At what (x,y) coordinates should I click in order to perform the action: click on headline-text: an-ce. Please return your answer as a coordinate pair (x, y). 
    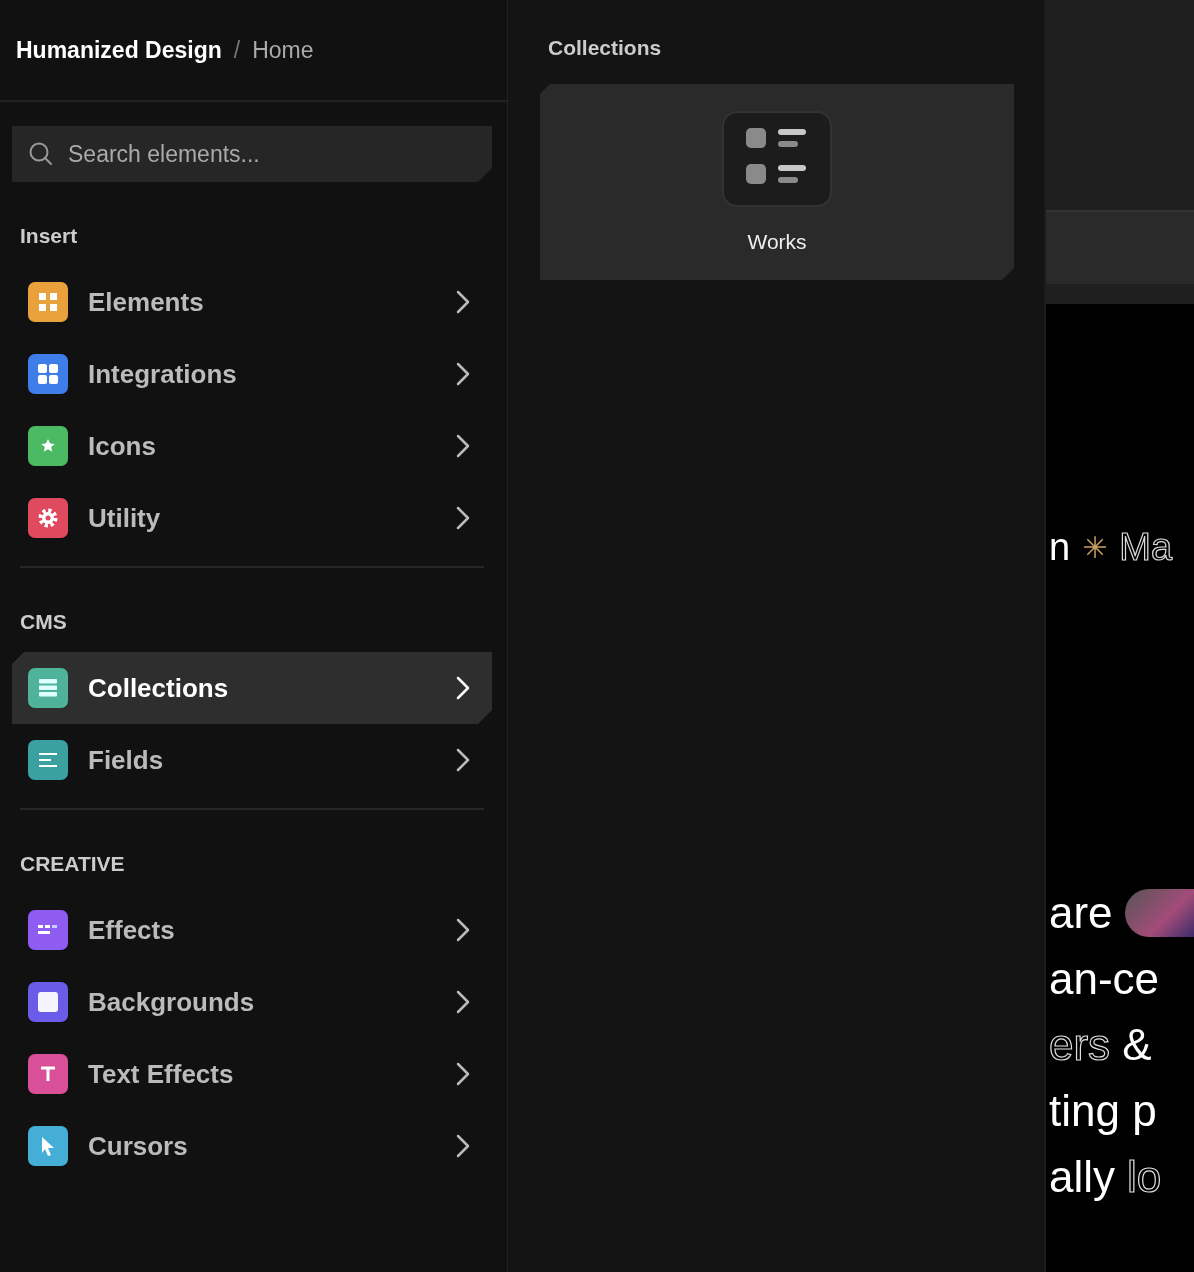
    Looking at the image, I should click on (1104, 979).